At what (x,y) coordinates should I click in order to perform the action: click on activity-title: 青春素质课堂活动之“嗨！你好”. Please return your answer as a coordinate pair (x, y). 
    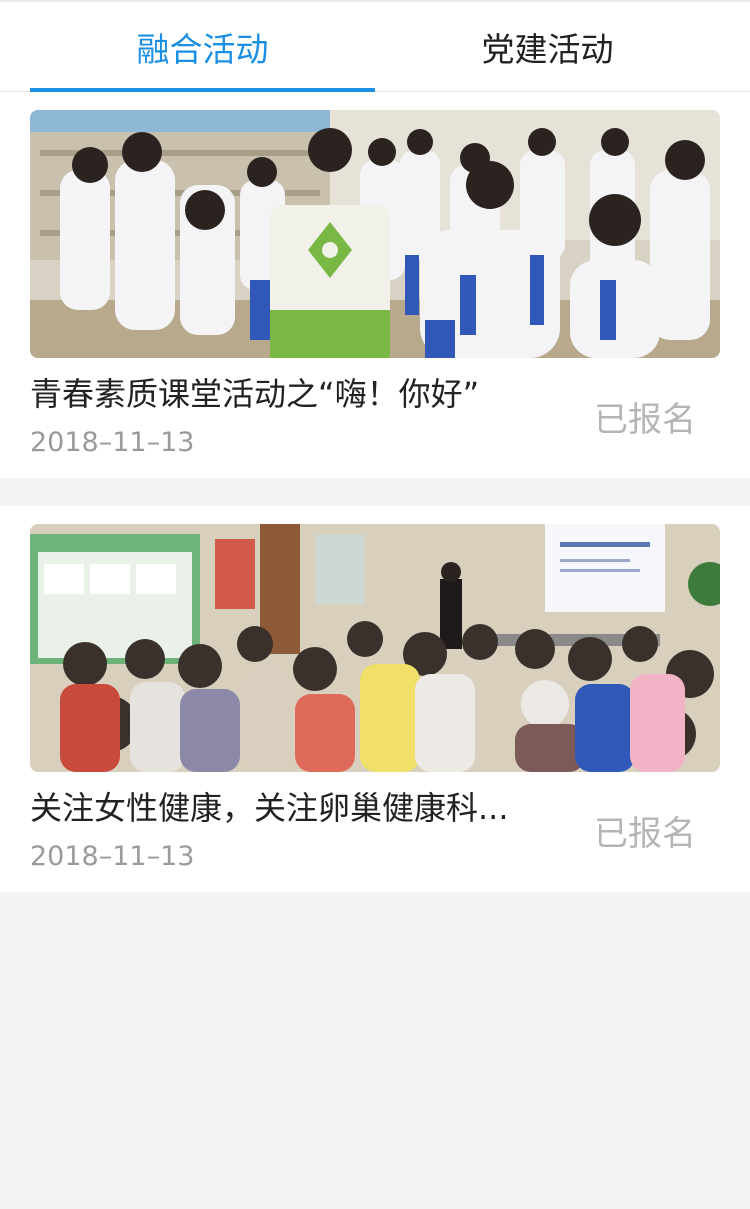
    Looking at the image, I should click on (300, 394).